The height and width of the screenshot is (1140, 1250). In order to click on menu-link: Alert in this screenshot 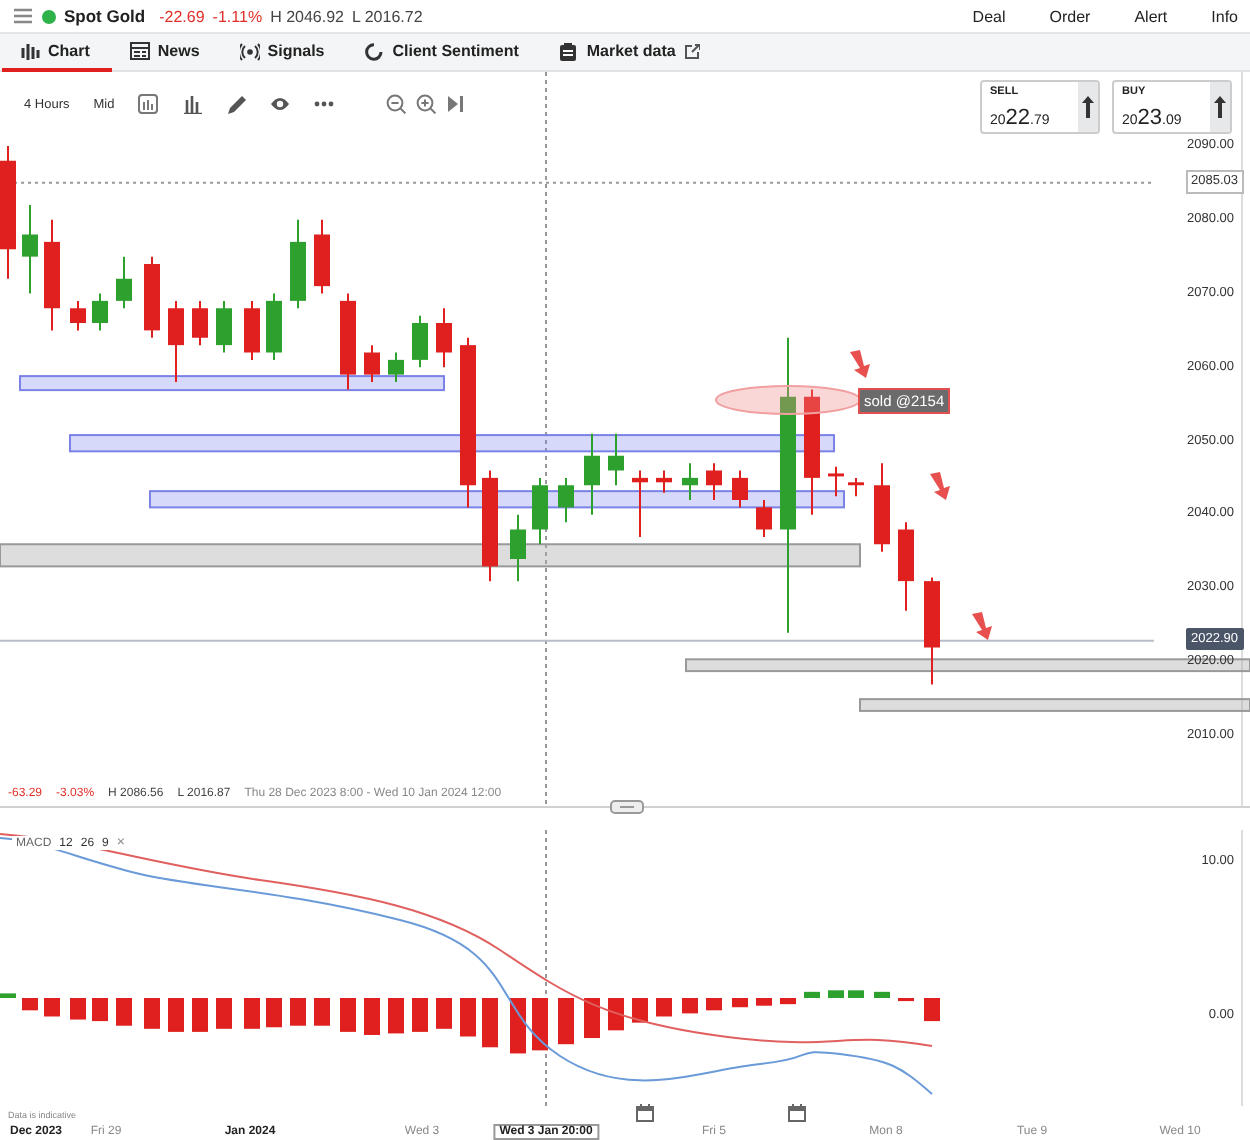, I will do `click(1151, 16)`.